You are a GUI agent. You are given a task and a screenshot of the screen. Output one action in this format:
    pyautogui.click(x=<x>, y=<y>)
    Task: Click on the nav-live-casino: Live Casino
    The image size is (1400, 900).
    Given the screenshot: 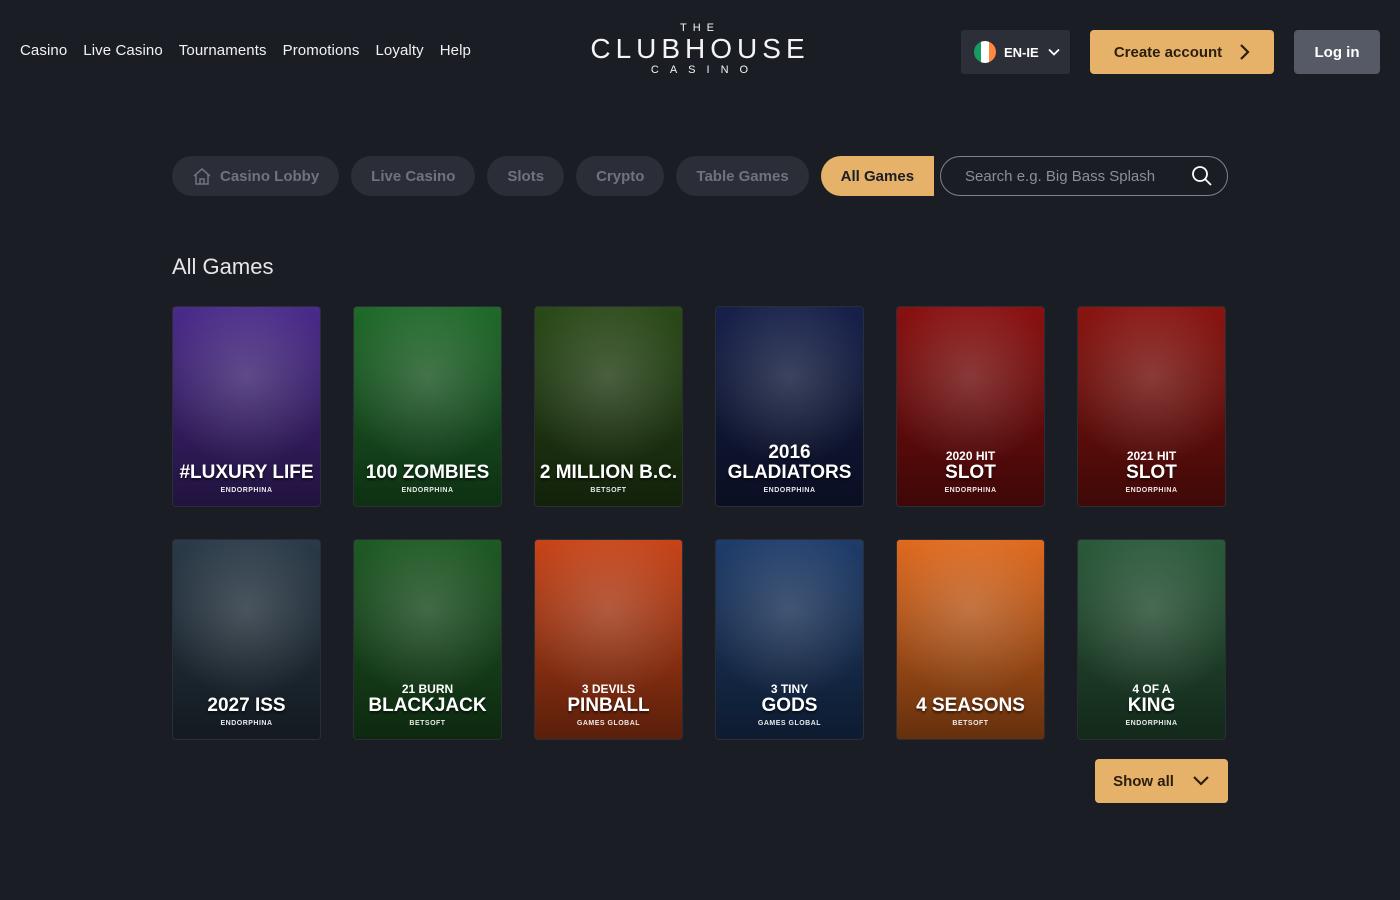 What is the action you would take?
    pyautogui.click(x=122, y=50)
    